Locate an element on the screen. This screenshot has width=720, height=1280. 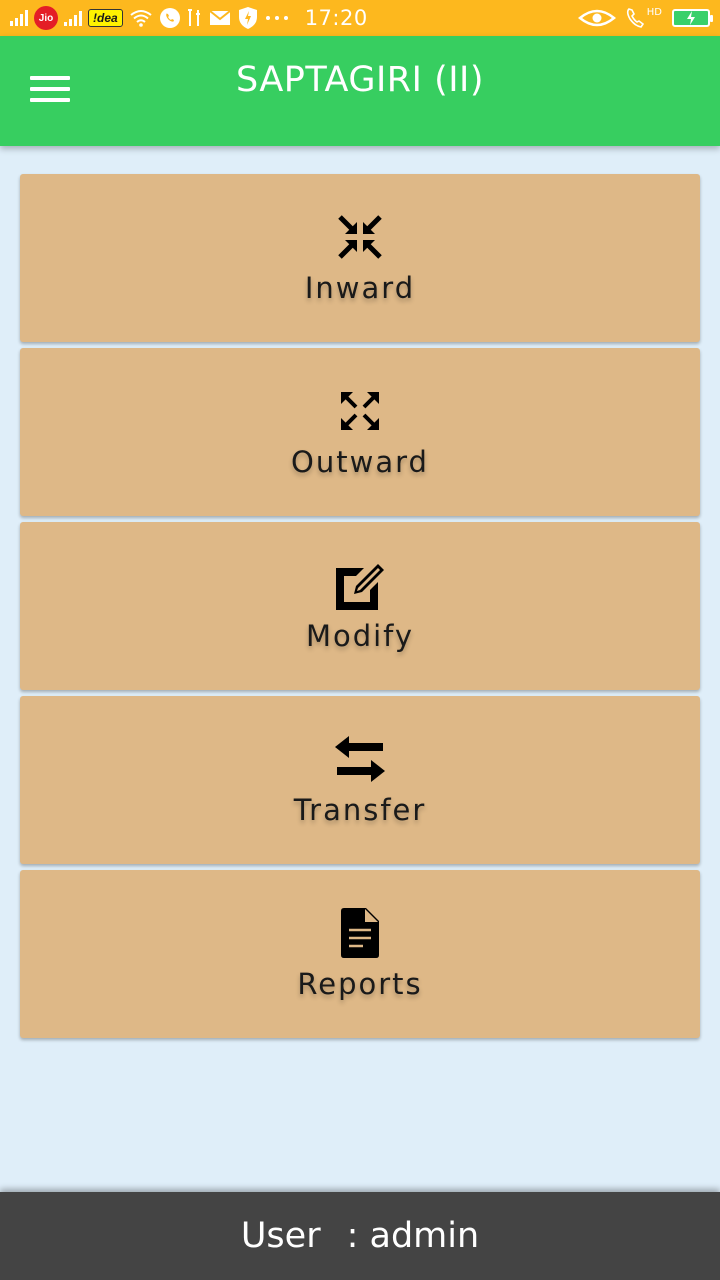
clock-time: 17:20 is located at coordinates (336, 18).